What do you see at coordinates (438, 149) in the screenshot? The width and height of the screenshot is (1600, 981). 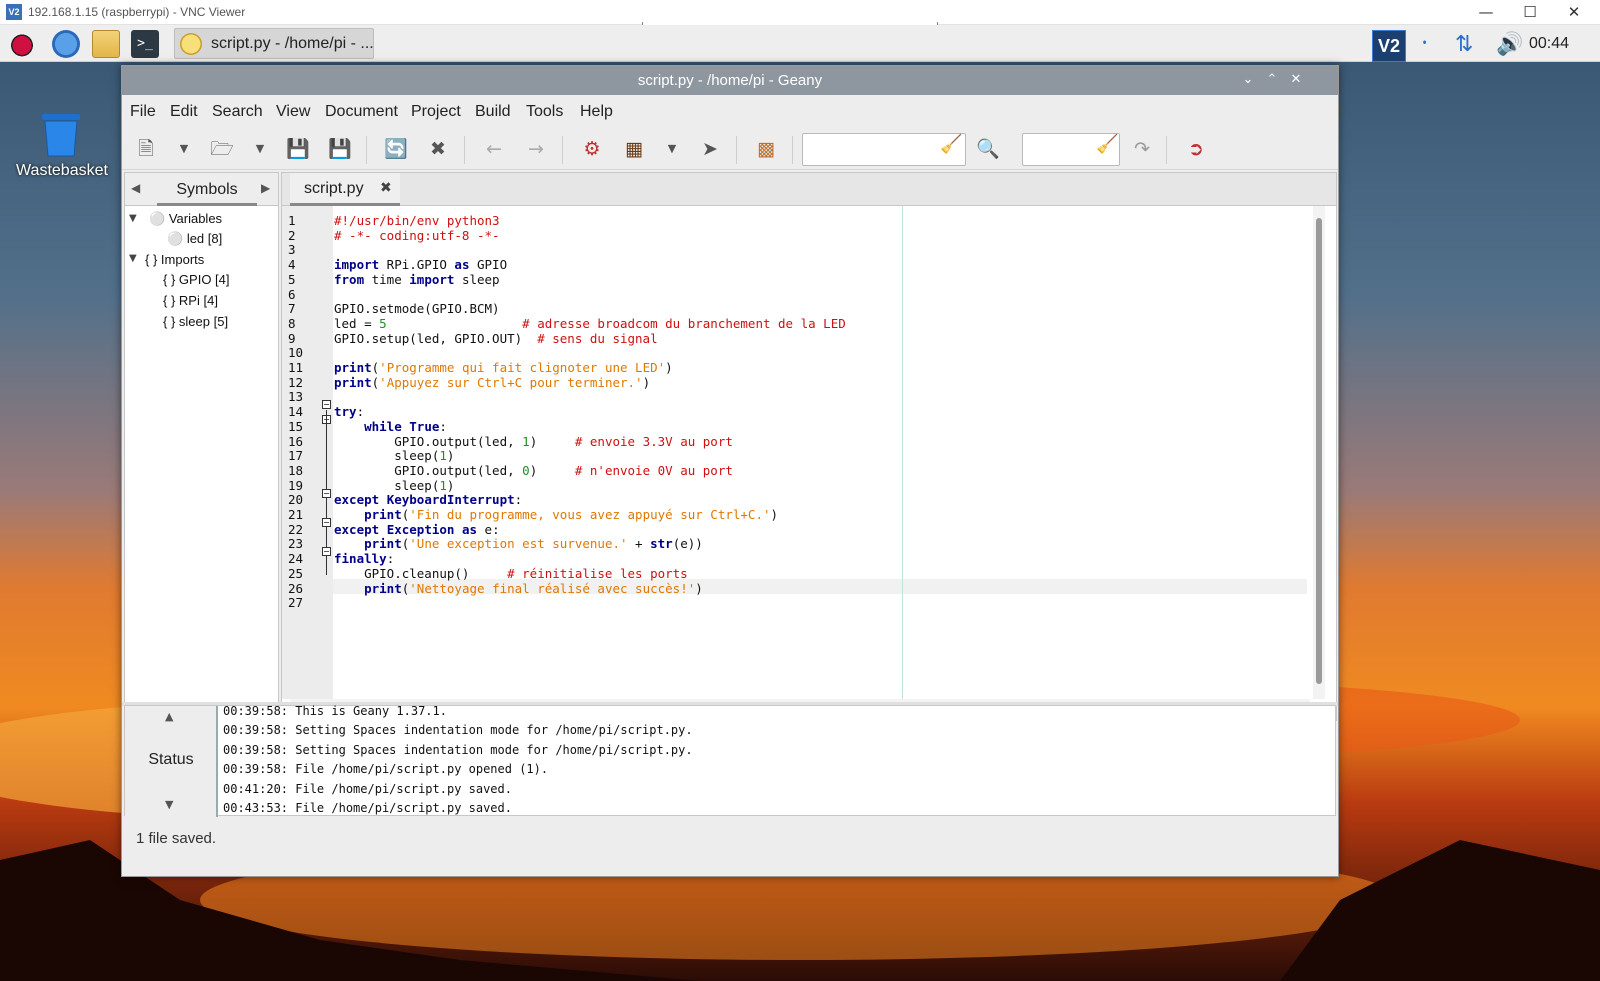 I see `close-file-icon: ✖` at bounding box center [438, 149].